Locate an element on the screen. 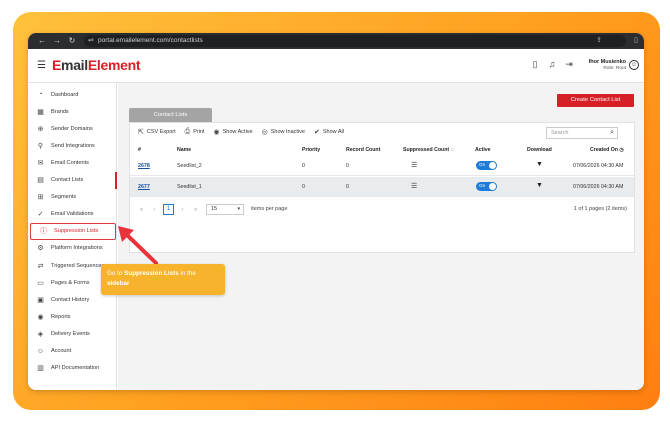 The width and height of the screenshot is (670, 426). envelope-icon: ✉ is located at coordinates (40, 163).